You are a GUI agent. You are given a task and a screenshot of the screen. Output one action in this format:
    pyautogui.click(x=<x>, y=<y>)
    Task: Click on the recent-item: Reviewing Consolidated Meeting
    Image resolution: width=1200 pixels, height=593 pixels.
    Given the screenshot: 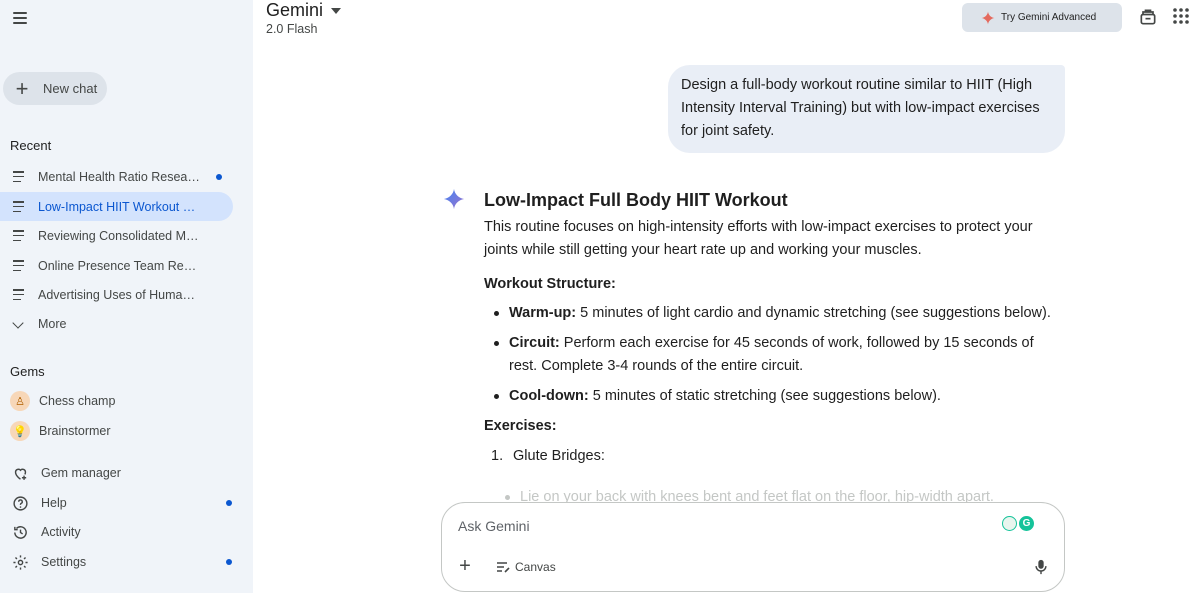 What is the action you would take?
    pyautogui.click(x=116, y=235)
    